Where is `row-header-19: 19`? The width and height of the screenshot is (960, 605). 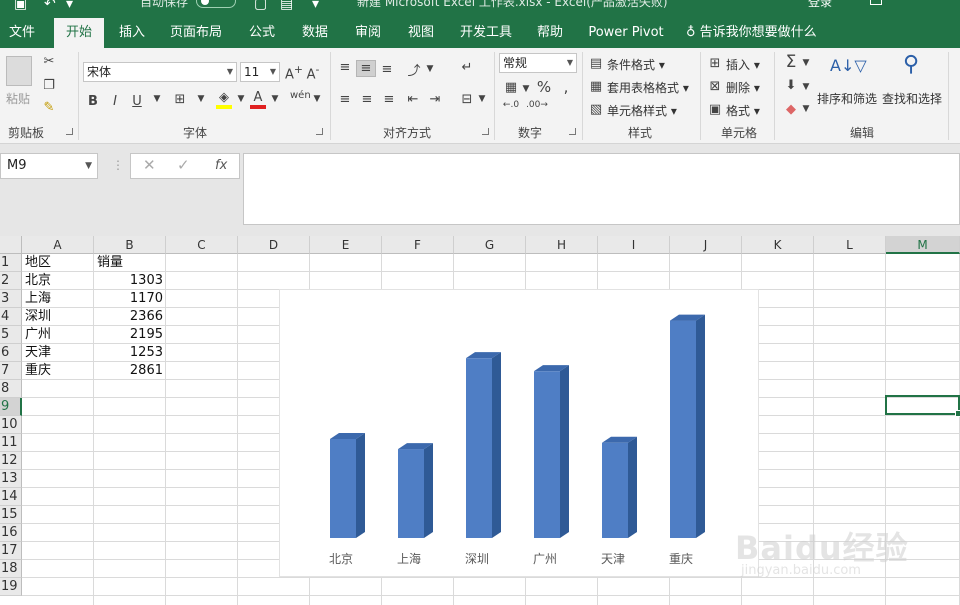
row-header-19: 19 is located at coordinates (11, 587).